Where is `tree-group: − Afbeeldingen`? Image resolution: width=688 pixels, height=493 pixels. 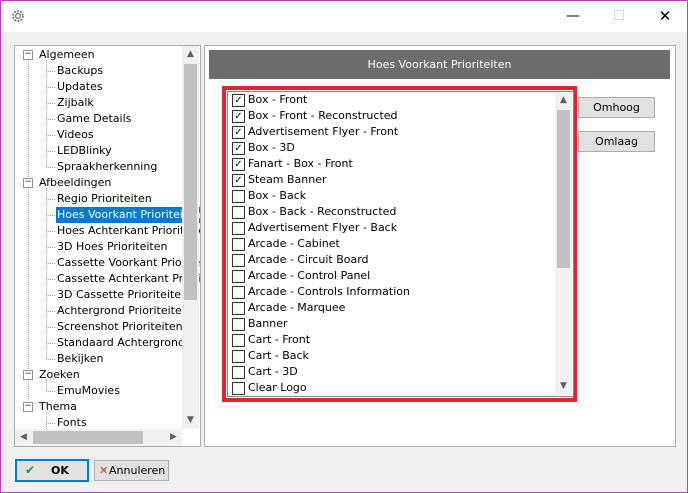
tree-group: − Afbeeldingen is located at coordinates (98, 183).